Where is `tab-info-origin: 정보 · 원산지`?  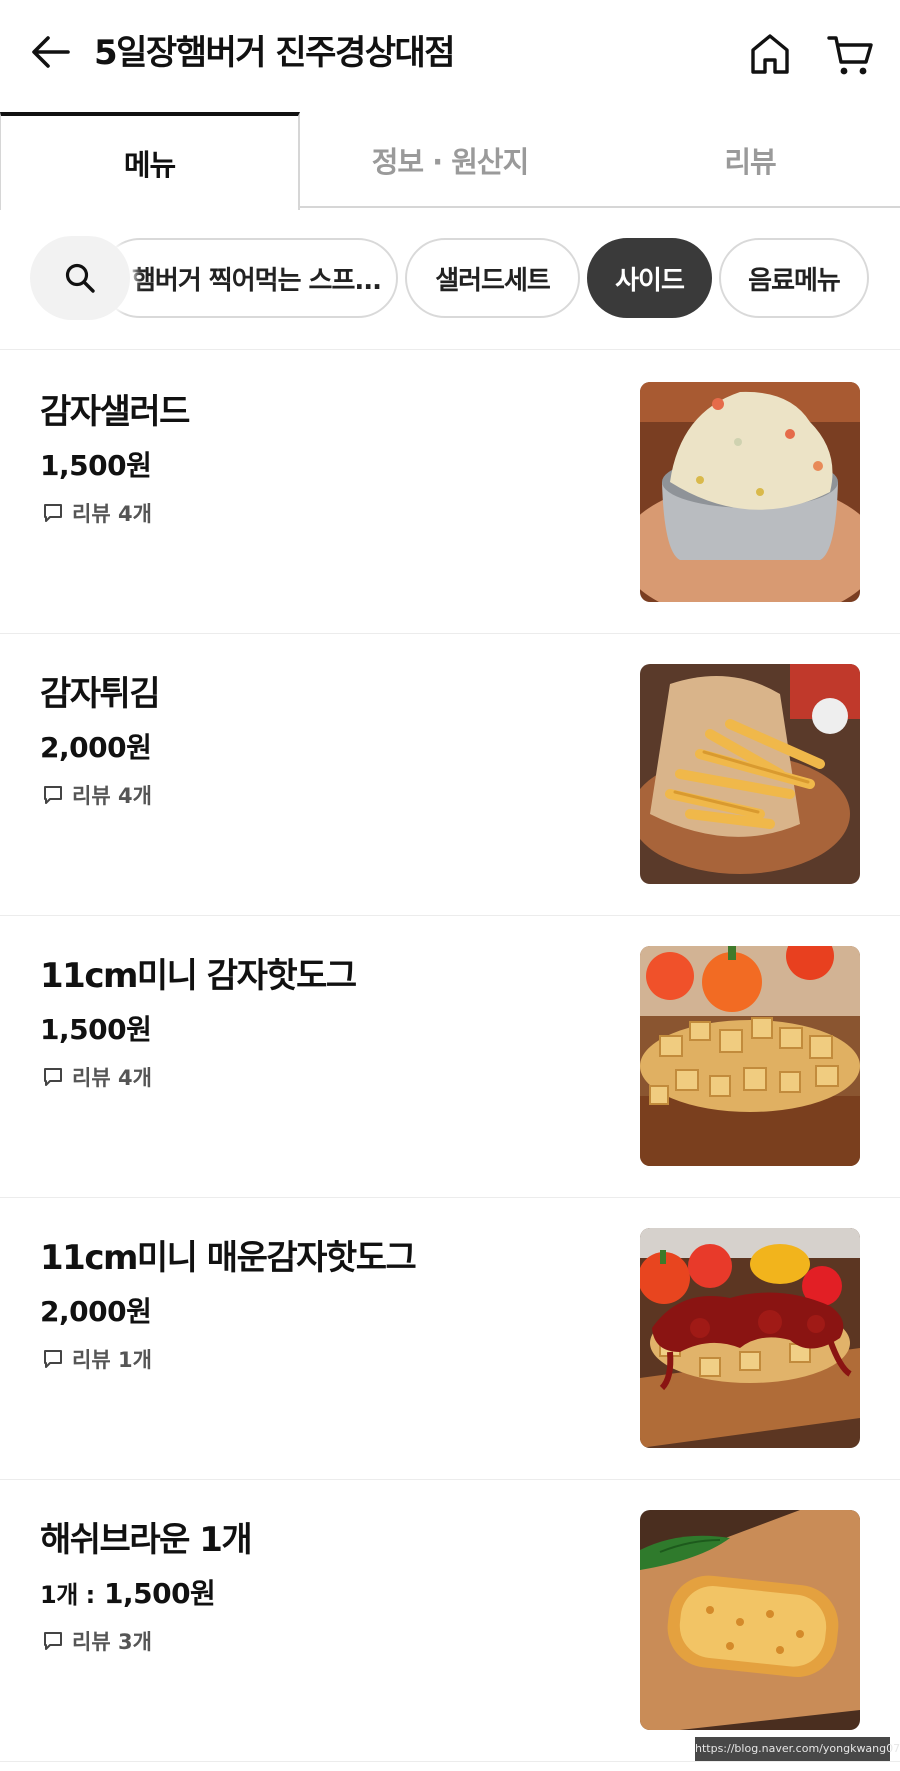
tab-info-origin: 정보 · 원산지 is located at coordinates (450, 160).